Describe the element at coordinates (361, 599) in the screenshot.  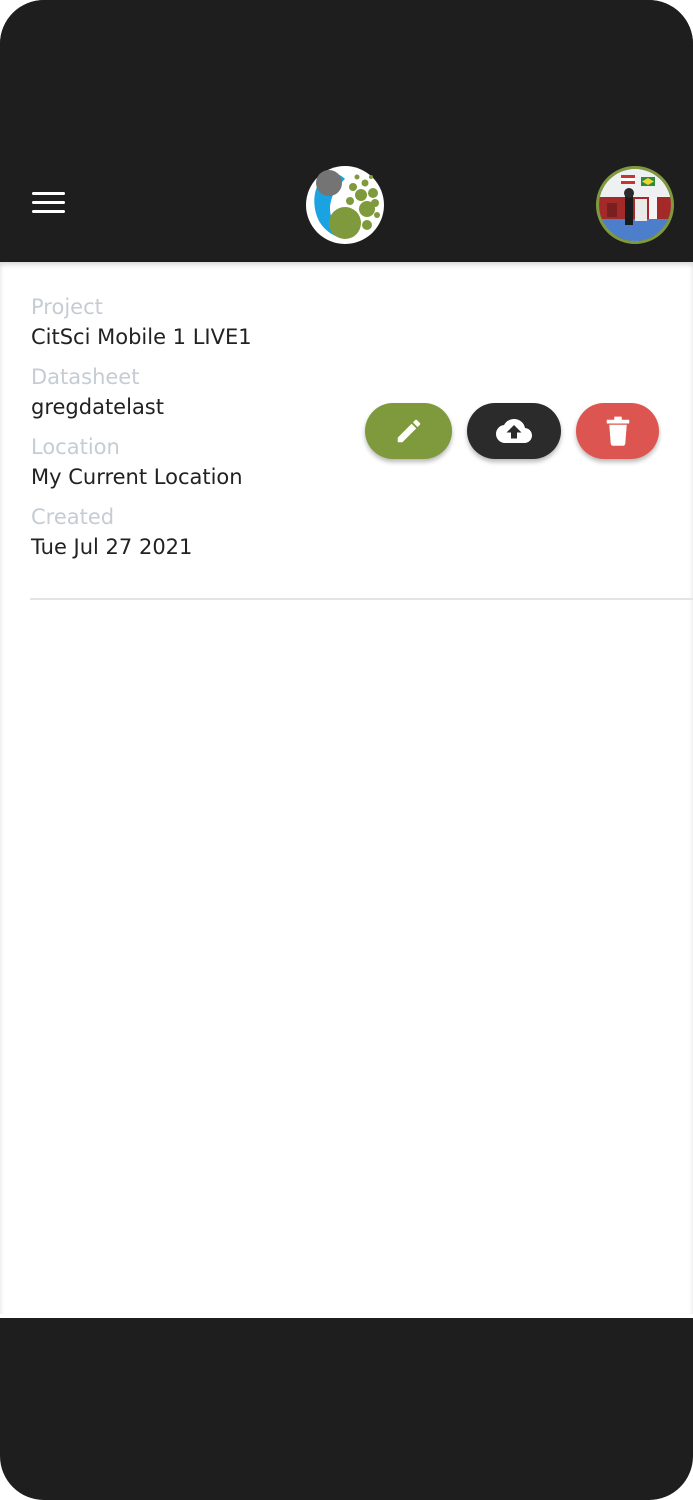
I see `record-divider` at that location.